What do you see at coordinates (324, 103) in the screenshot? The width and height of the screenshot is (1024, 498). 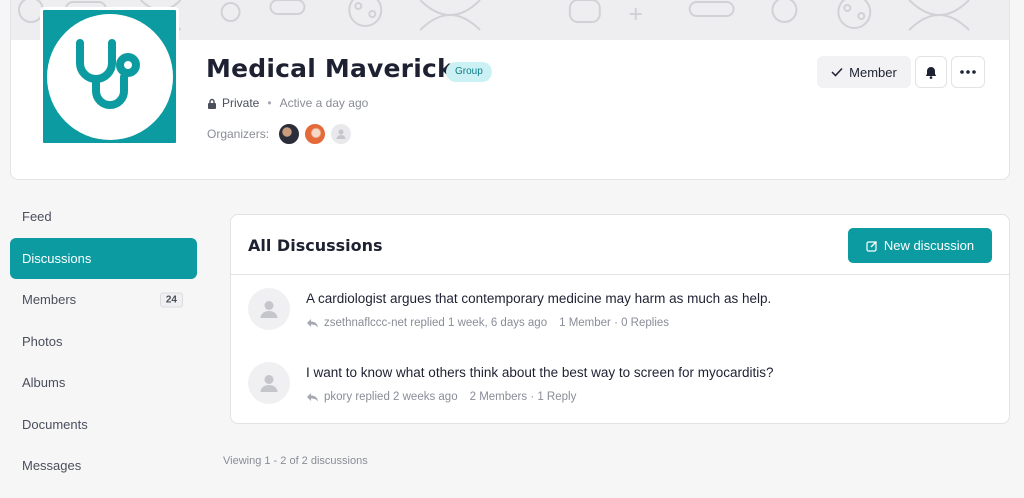 I see `activity-label: Active a day ago` at bounding box center [324, 103].